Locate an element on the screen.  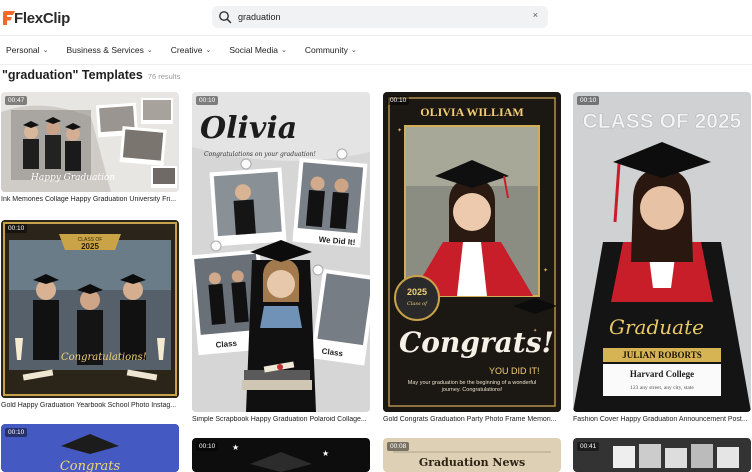
nav-creative: Creative ⌄ is located at coordinates (191, 50).